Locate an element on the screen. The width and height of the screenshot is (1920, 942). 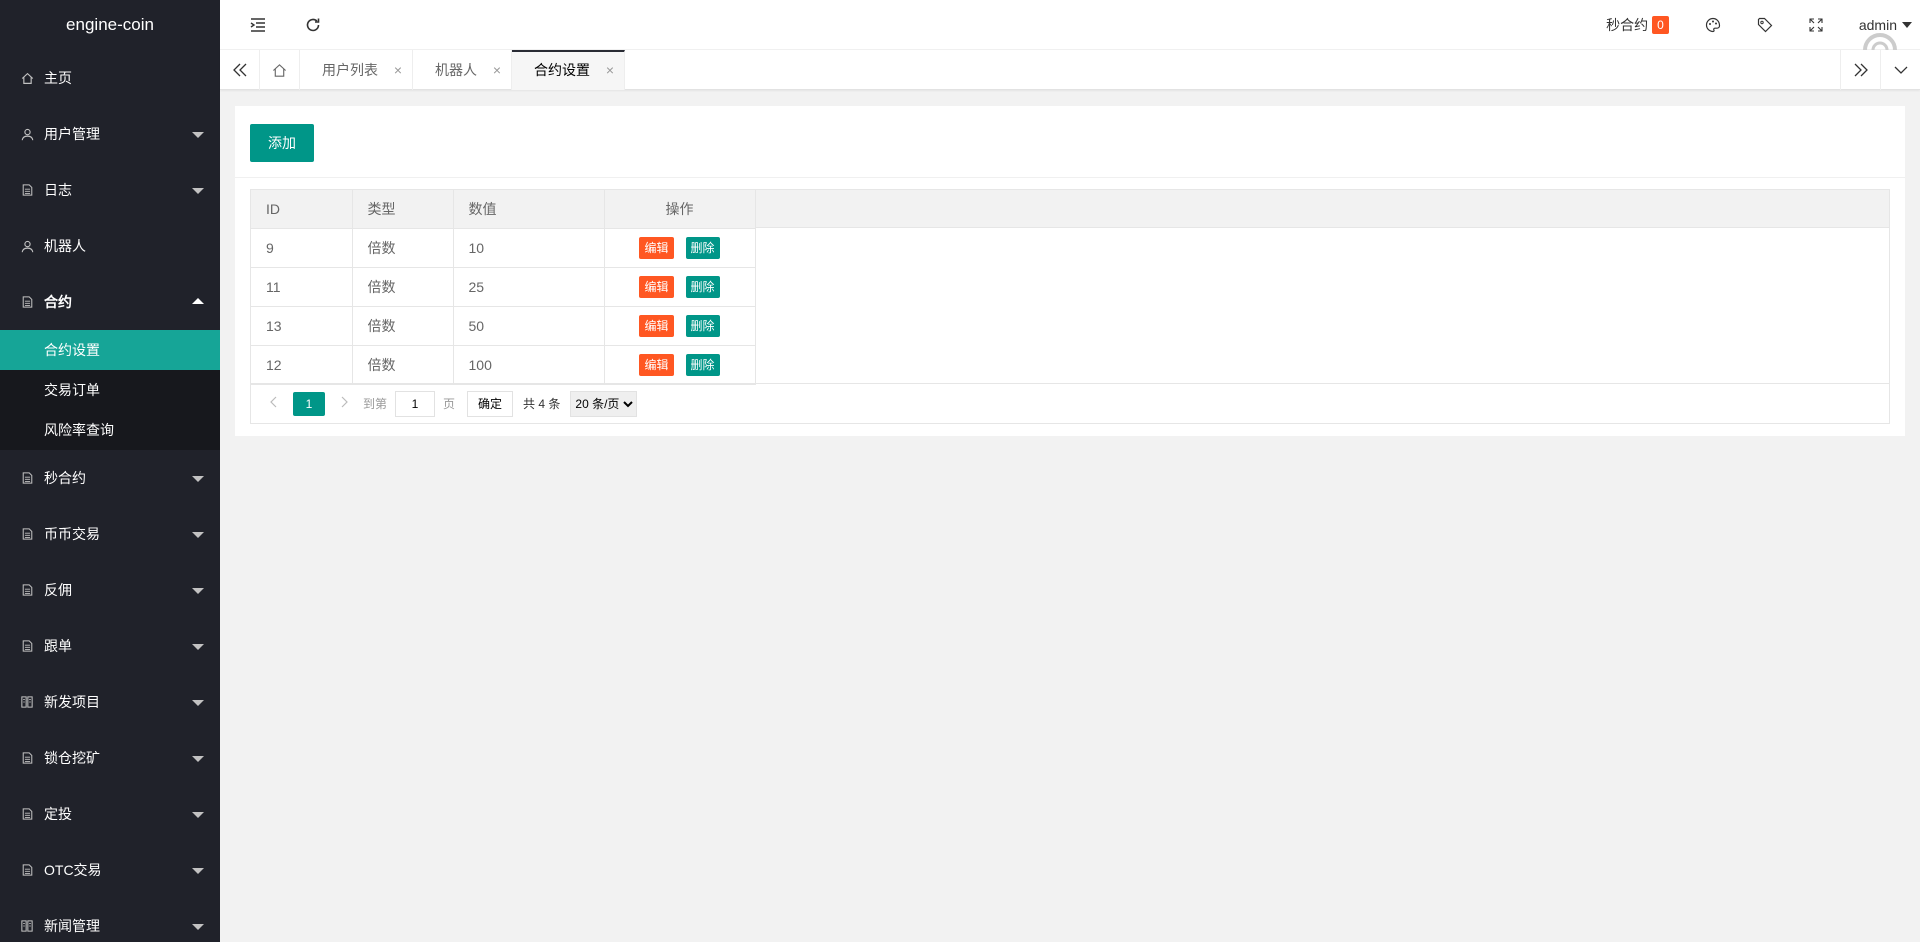
refresh-button is located at coordinates (313, 25).